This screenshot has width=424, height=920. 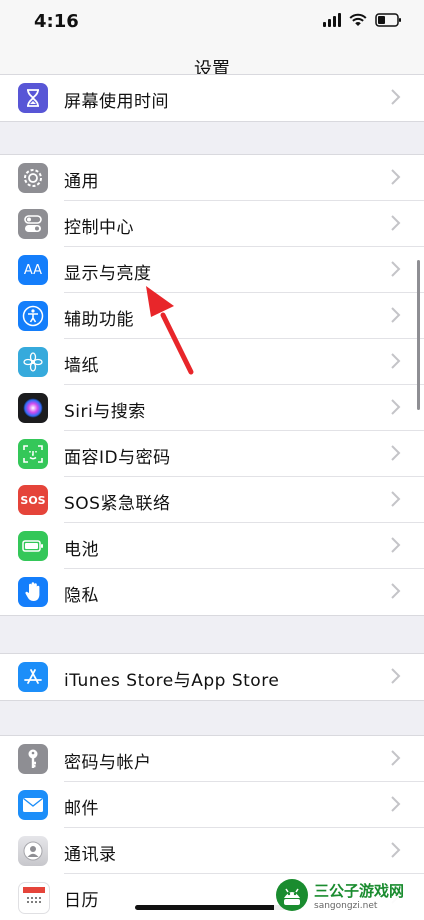 I want to click on settings-row-mail: 邮件, so click(x=212, y=805).